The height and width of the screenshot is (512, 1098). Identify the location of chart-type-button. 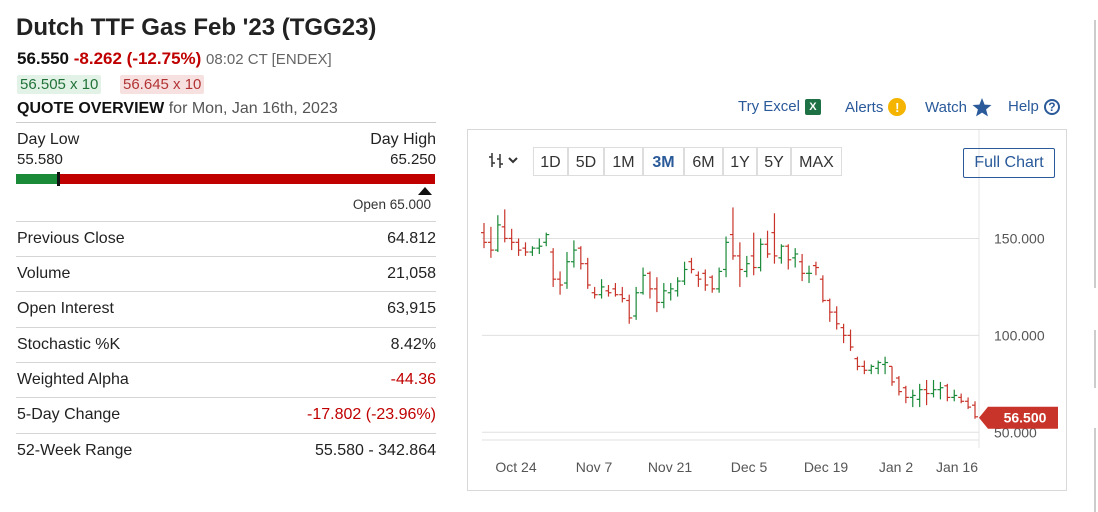
(506, 161).